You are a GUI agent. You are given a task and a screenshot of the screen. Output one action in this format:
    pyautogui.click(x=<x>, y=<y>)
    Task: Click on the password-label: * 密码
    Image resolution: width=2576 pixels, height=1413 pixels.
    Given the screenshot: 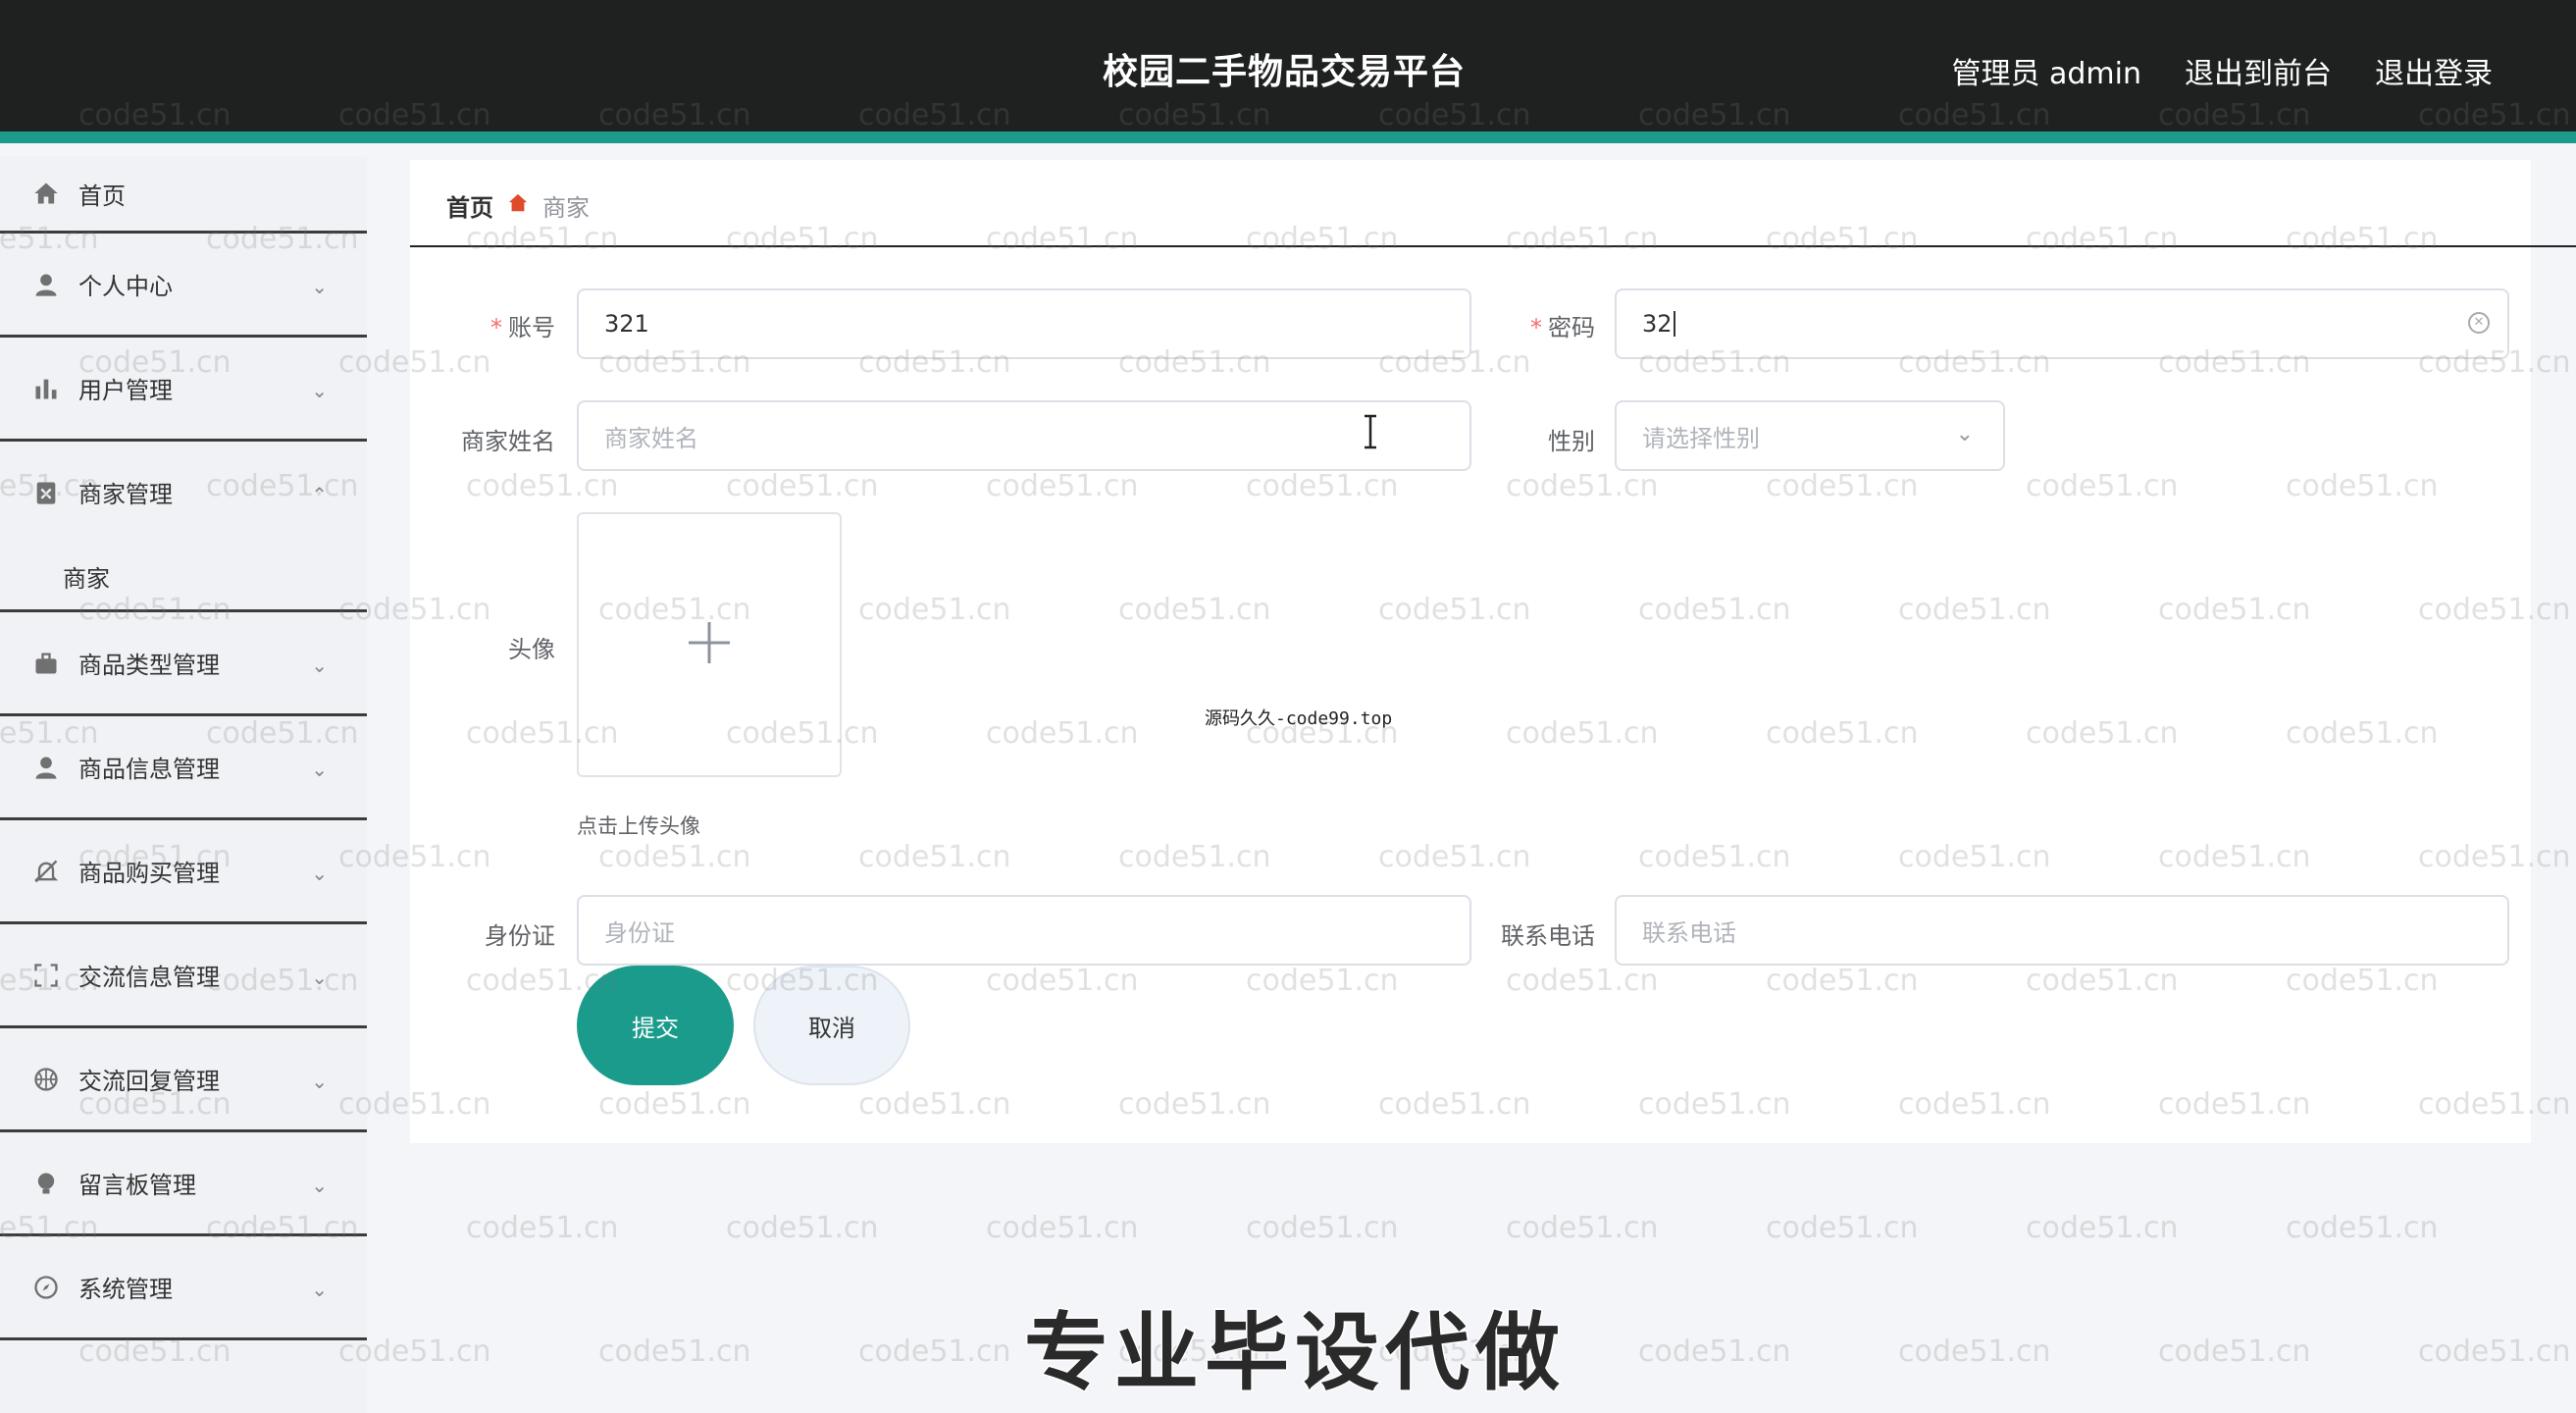 What is the action you would take?
    pyautogui.click(x=1562, y=327)
    